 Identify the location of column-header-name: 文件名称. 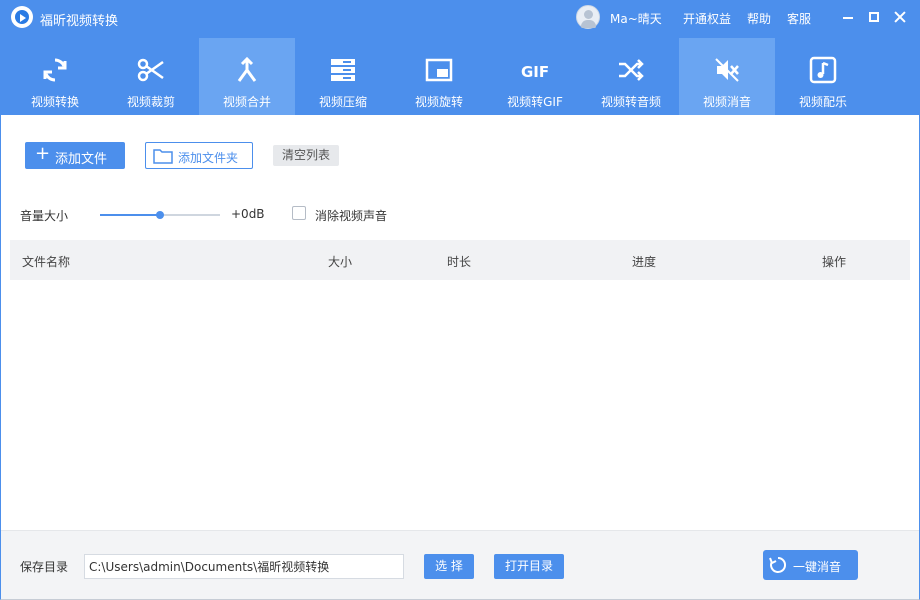
(46, 262).